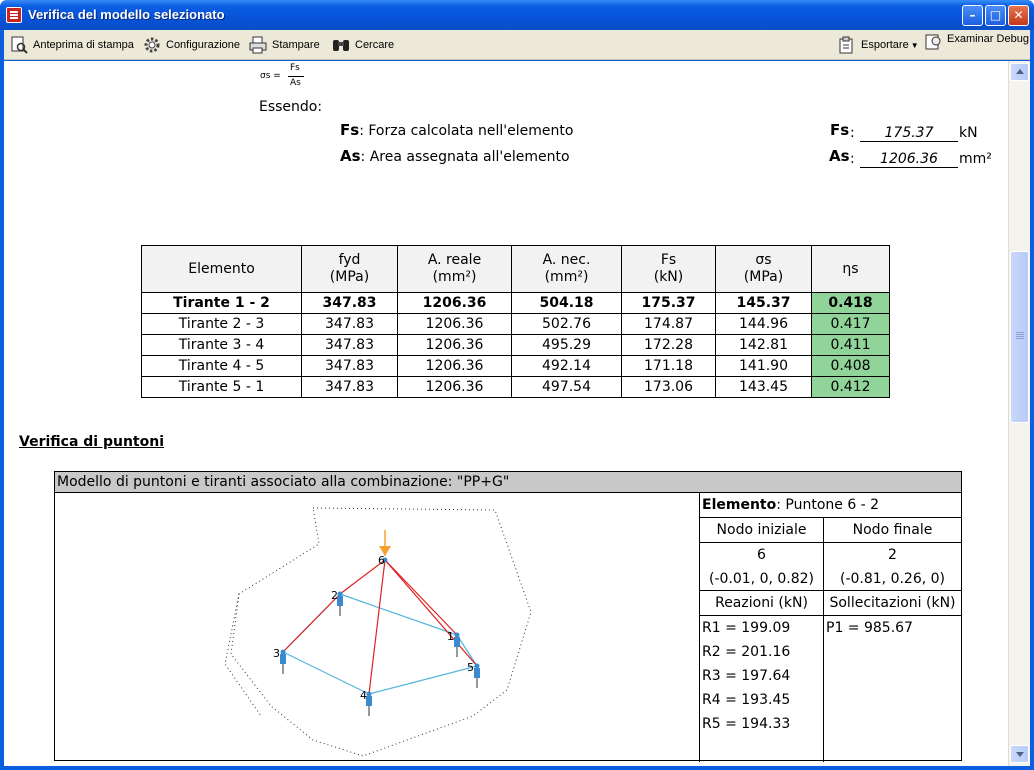  Describe the element at coordinates (846, 45) in the screenshot. I see `export-icon` at that location.